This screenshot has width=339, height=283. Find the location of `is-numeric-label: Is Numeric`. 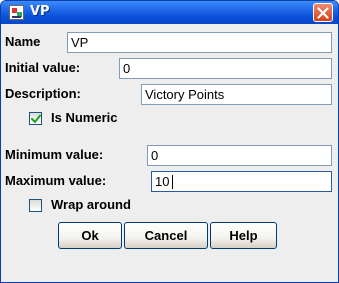

is-numeric-label: Is Numeric is located at coordinates (84, 117).